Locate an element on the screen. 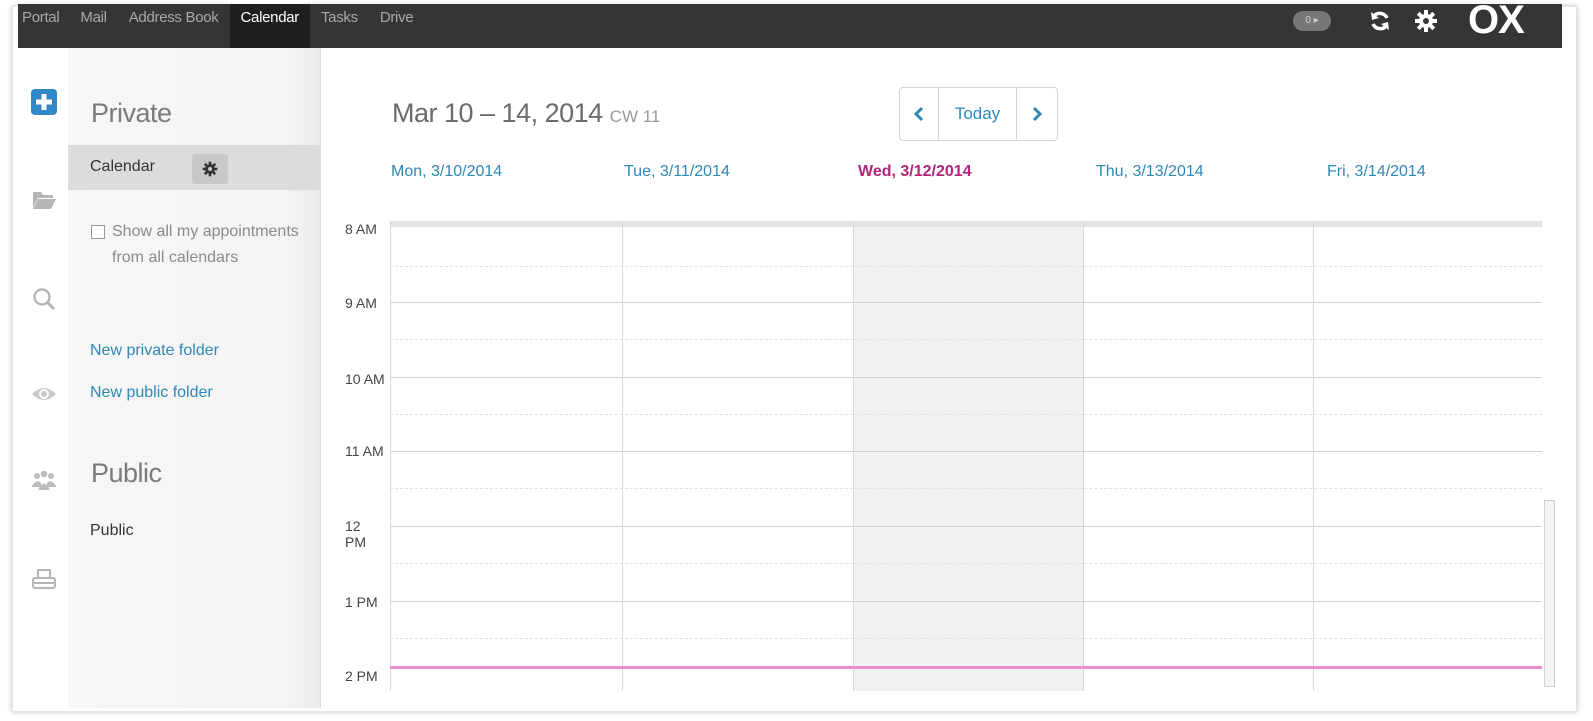  nav-portal: Portal is located at coordinates (43, 26).